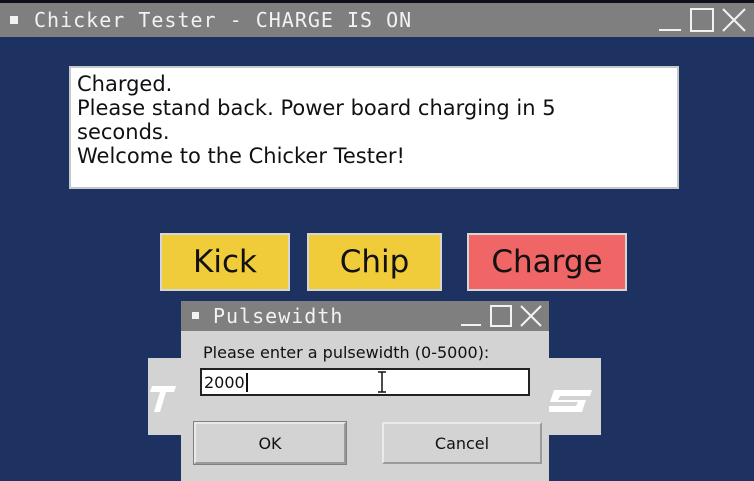 Image resolution: width=754 pixels, height=481 pixels. Describe the element at coordinates (346, 352) in the screenshot. I see `pulsewidth-prompt: Please enter a pulsewidth (0-5000):` at that location.